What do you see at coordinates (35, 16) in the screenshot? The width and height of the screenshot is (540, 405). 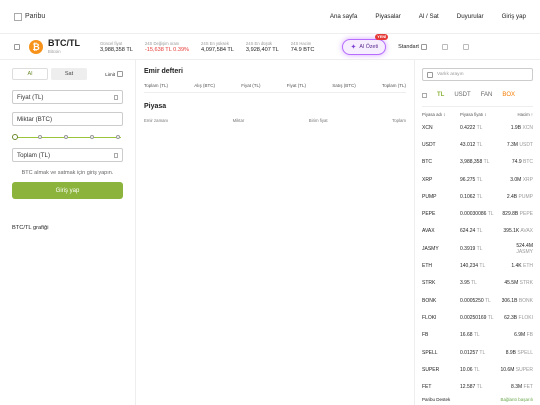 I see `logo-alt-text: Paribu` at bounding box center [35, 16].